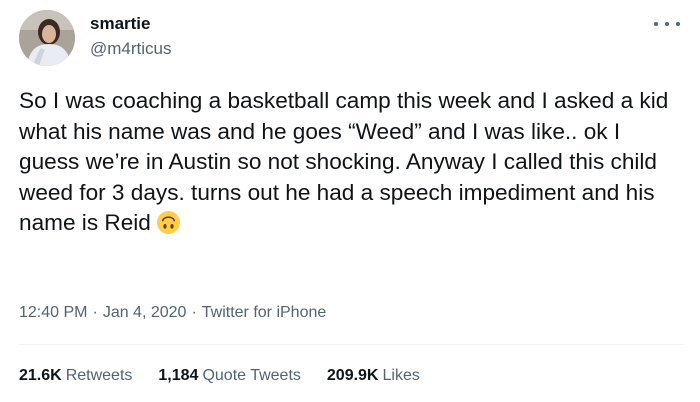 The height and width of the screenshot is (402, 700). What do you see at coordinates (178, 375) in the screenshot?
I see `quote-tweets-count: 1,184` at bounding box center [178, 375].